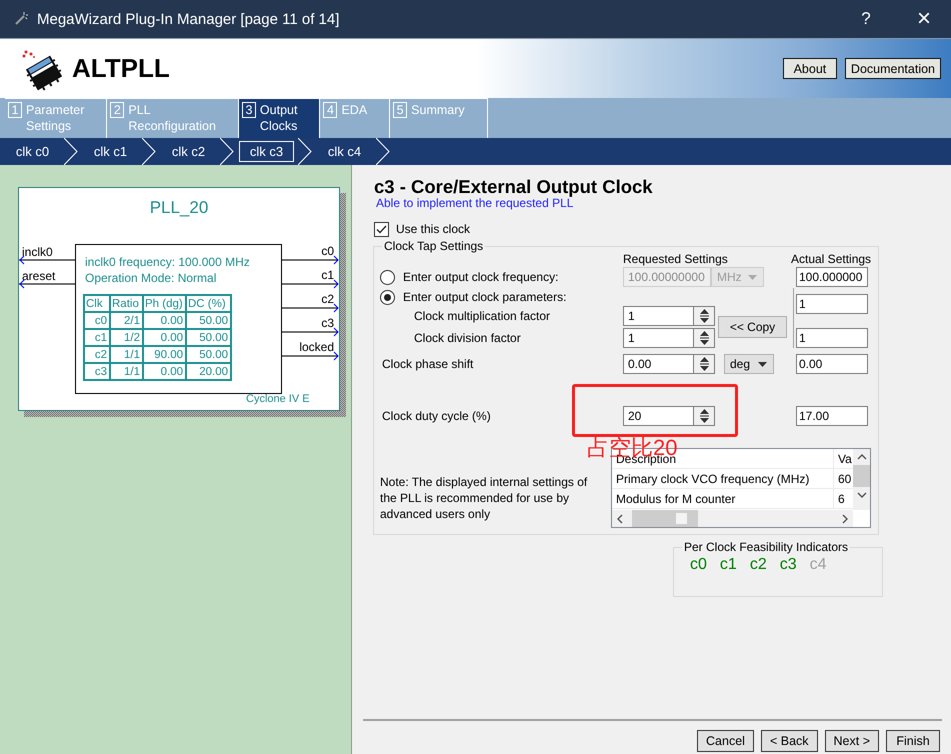 The width and height of the screenshot is (951, 754). What do you see at coordinates (788, 565) in the screenshot?
I see `clock-indicator: c3` at bounding box center [788, 565].